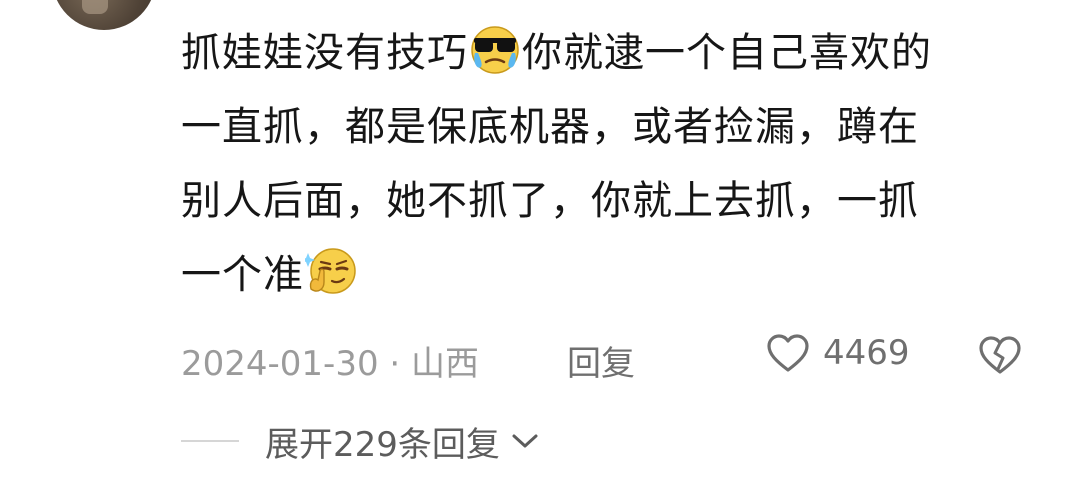 The image size is (1080, 479). I want to click on comment-line-2: 一直抓，都是保底机器，或者捡漏，蹲在, so click(550, 127).